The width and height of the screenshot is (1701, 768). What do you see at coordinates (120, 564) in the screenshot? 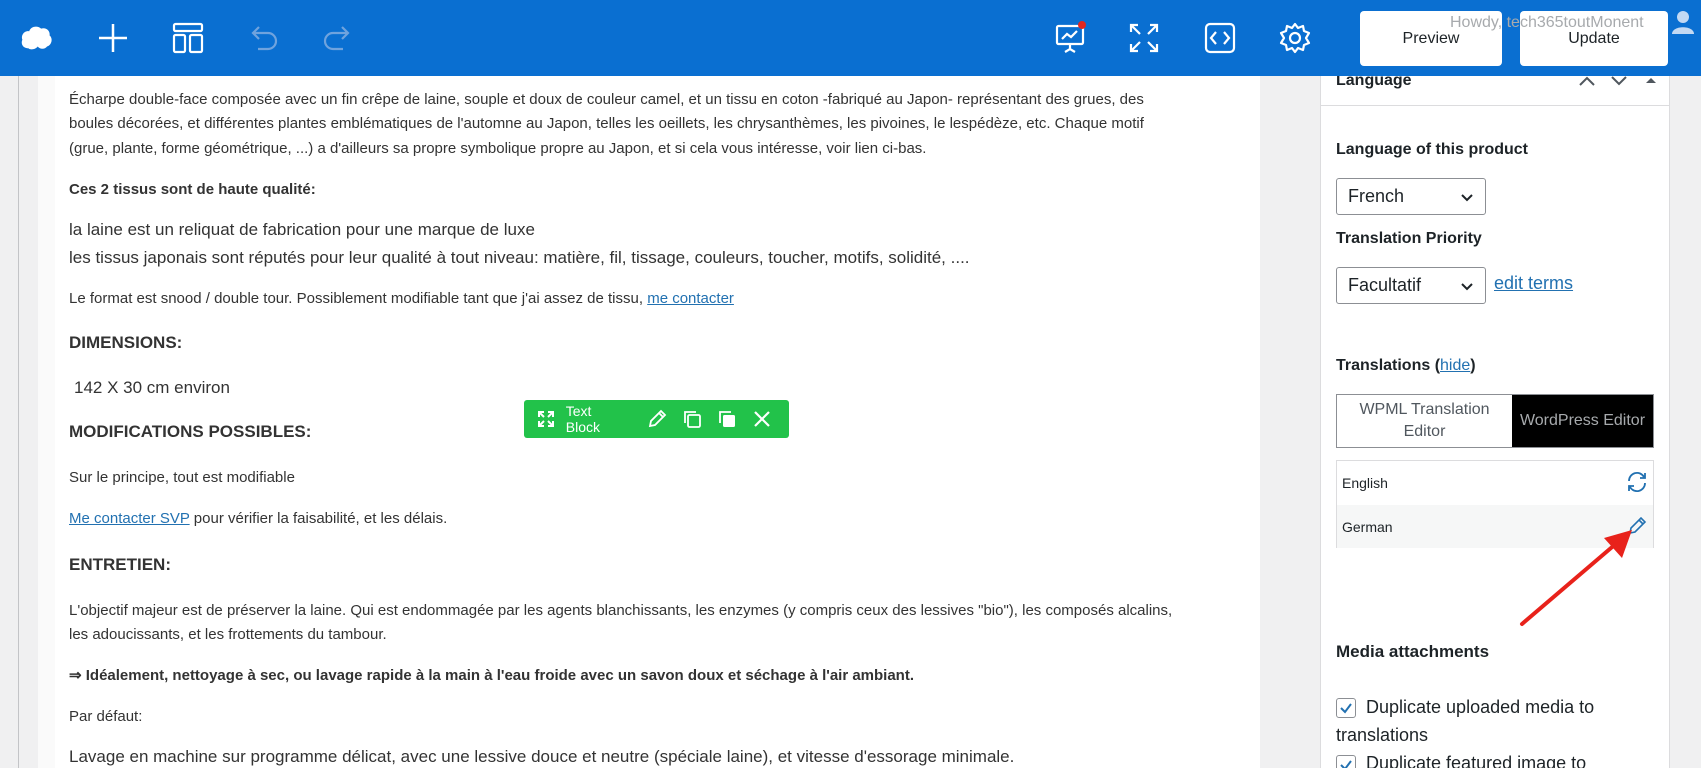
I see `entretien-heading: ENTRETIEN:` at bounding box center [120, 564].